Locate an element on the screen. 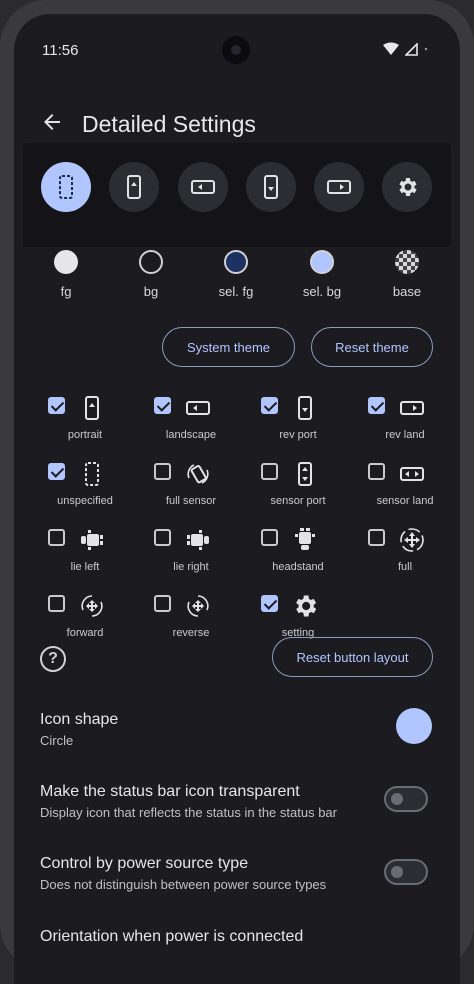 The height and width of the screenshot is (984, 474). orientation-label: landscape is located at coordinates (191, 435).